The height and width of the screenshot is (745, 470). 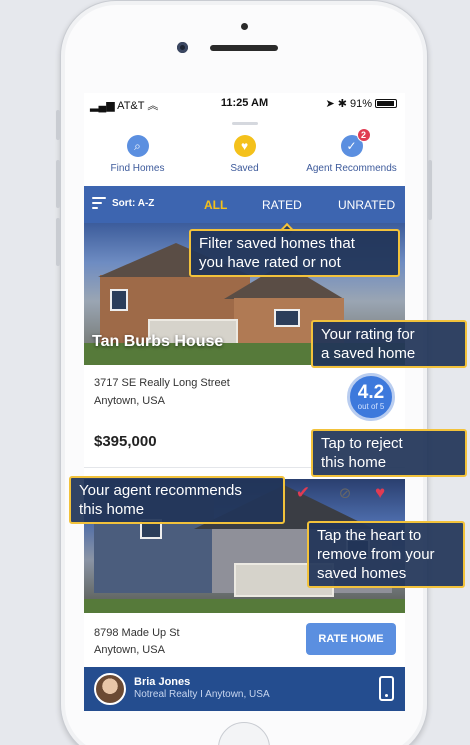 I want to click on recommended-check-icon: ✔, so click(x=303, y=492).